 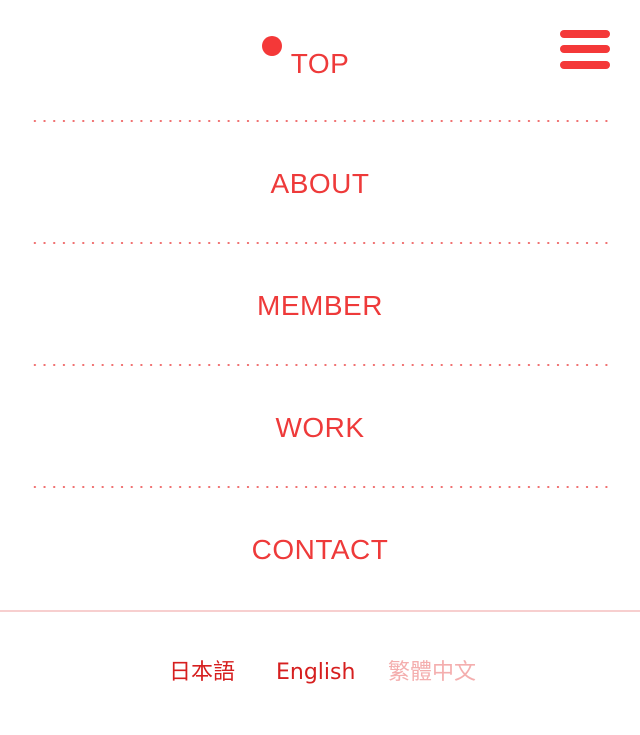 I want to click on nav-item-member: MEMBER, so click(x=320, y=306).